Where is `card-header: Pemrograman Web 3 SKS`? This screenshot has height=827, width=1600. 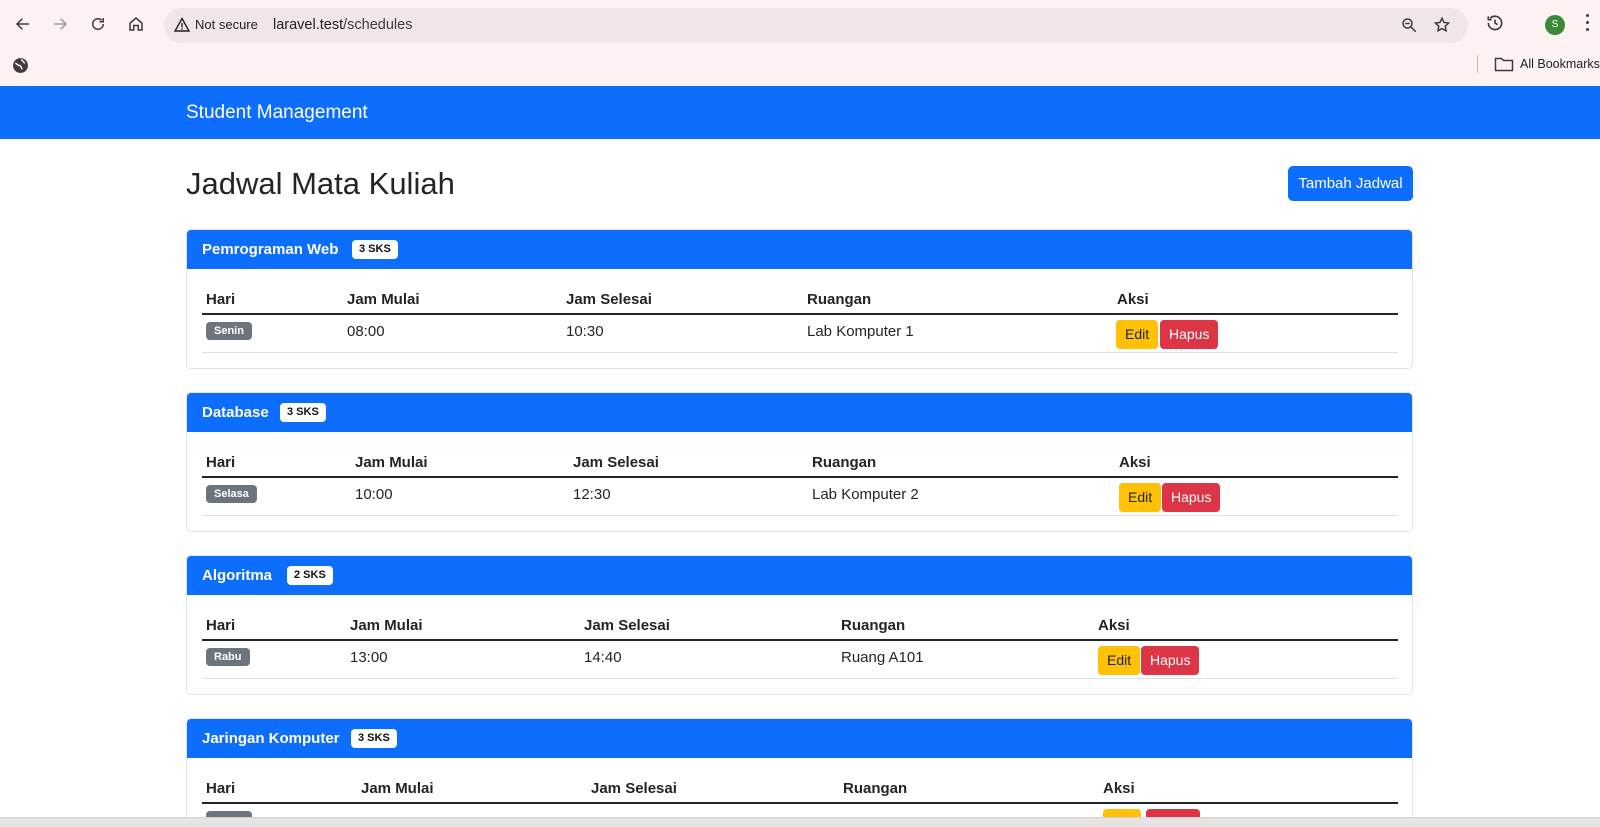
card-header: Pemrograman Web 3 SKS is located at coordinates (799, 249).